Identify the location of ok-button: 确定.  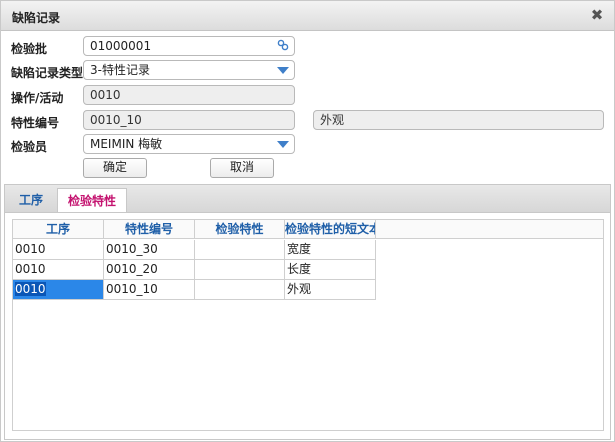
(115, 168).